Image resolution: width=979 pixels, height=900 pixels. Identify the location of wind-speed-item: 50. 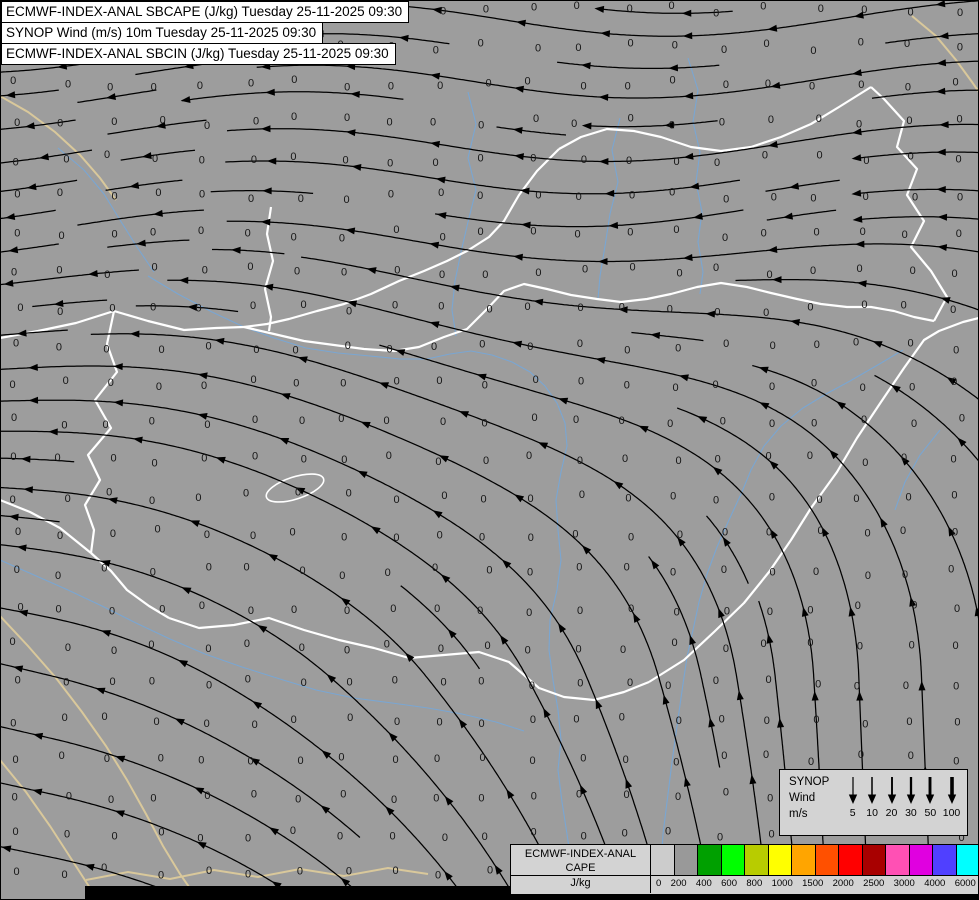
(930, 797).